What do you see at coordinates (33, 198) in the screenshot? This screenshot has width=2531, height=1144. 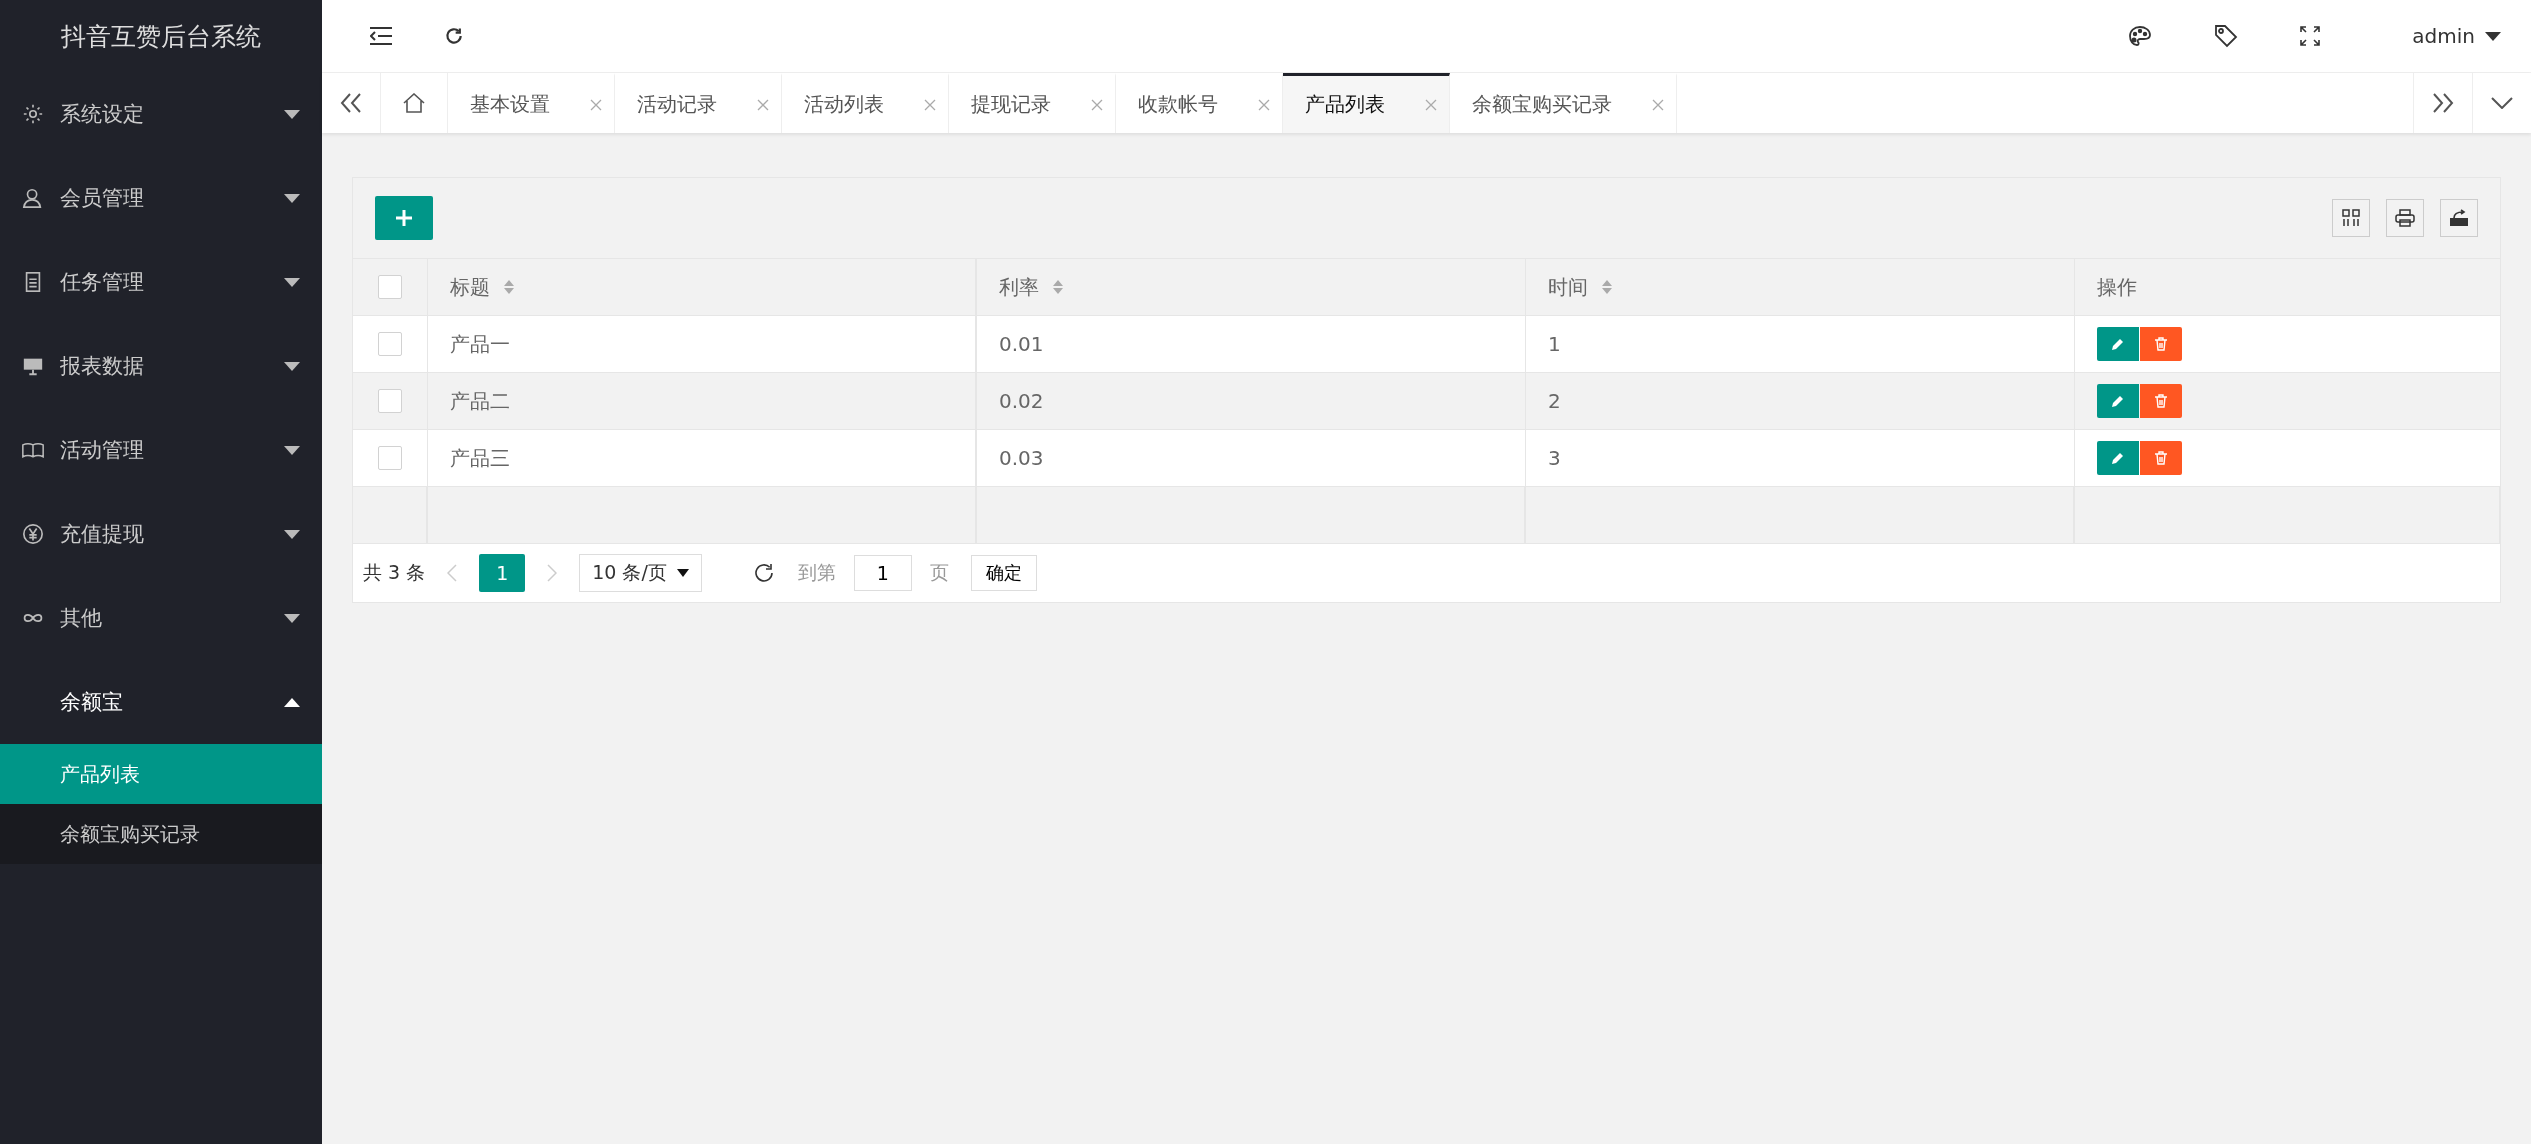 I see `user-icon` at bounding box center [33, 198].